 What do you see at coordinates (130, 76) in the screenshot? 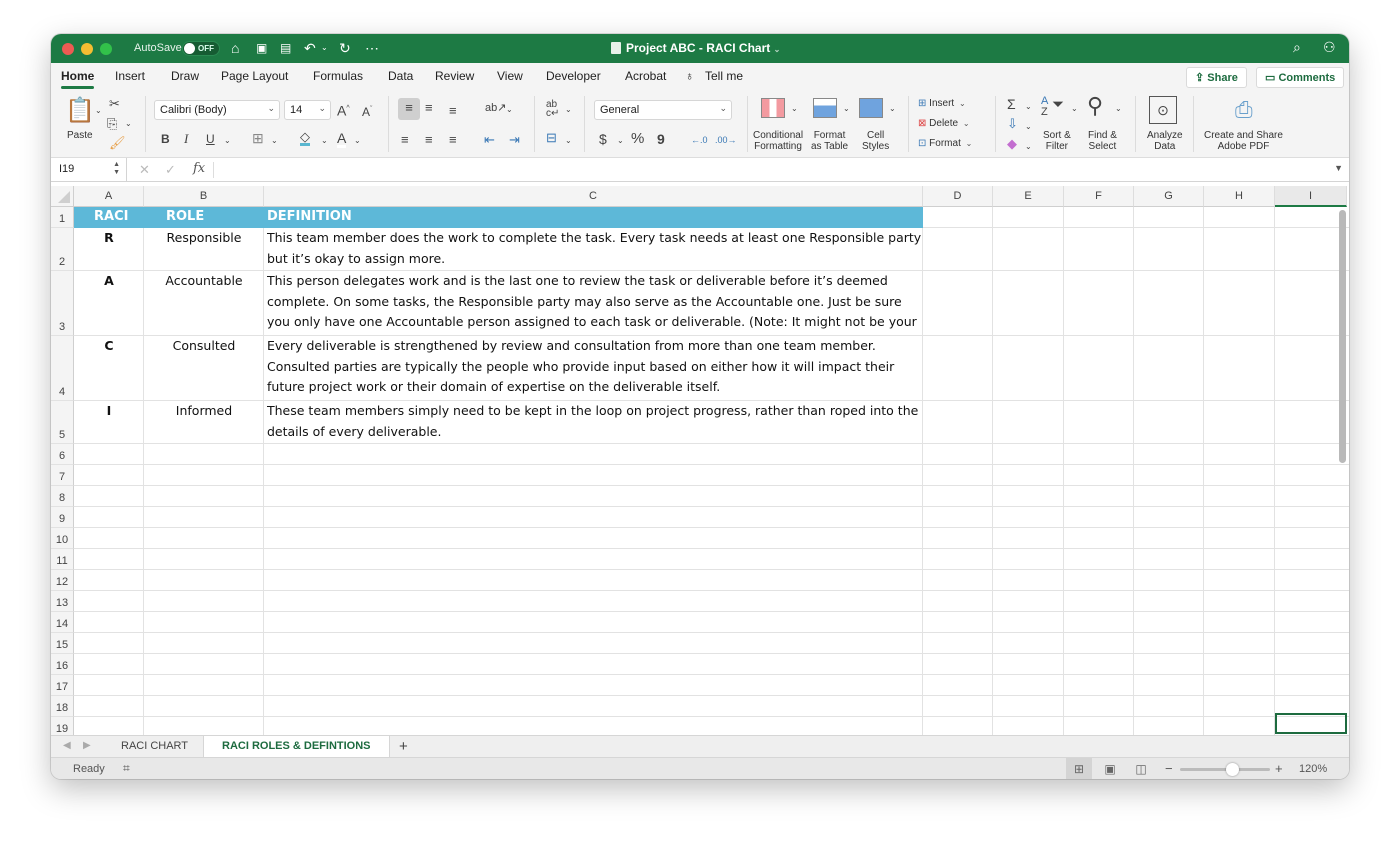
I see `tab-insert: Insert` at bounding box center [130, 76].